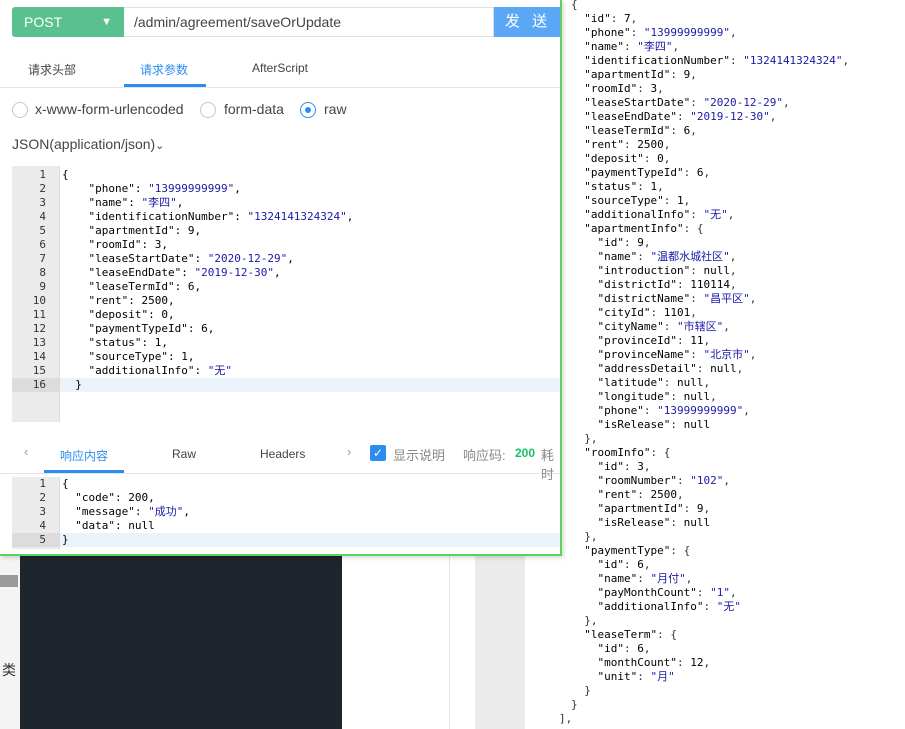 Image resolution: width=905 pixels, height=729 pixels. Describe the element at coordinates (669, 606) in the screenshot. I see `background-code-line: "additionalInfo": "无"` at that location.